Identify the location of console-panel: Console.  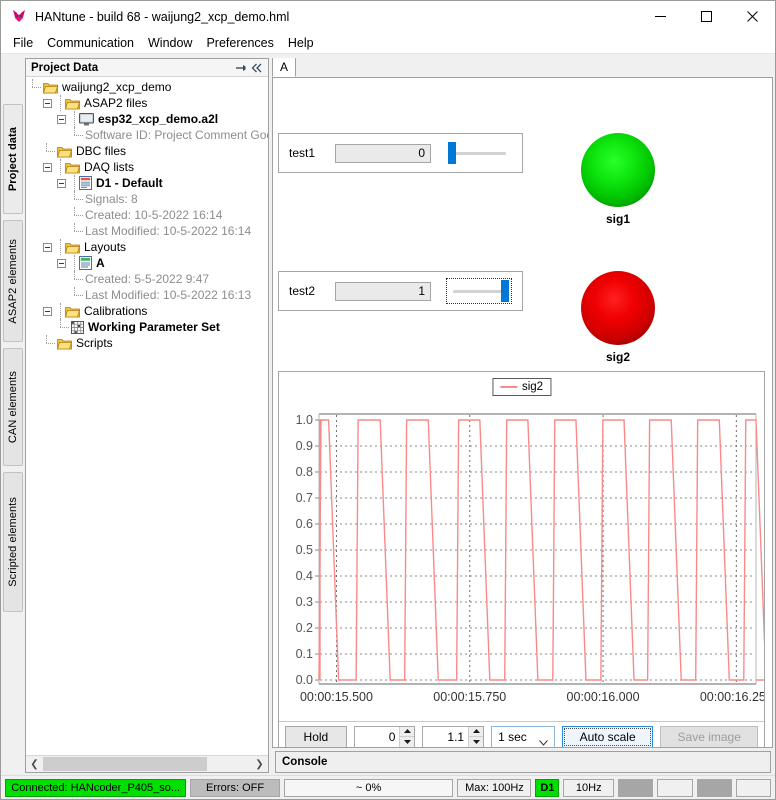
(523, 762).